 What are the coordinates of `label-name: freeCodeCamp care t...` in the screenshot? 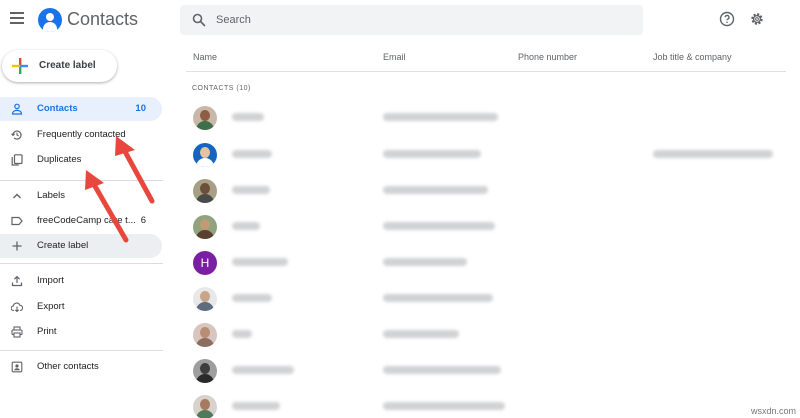 It's located at (86, 220).